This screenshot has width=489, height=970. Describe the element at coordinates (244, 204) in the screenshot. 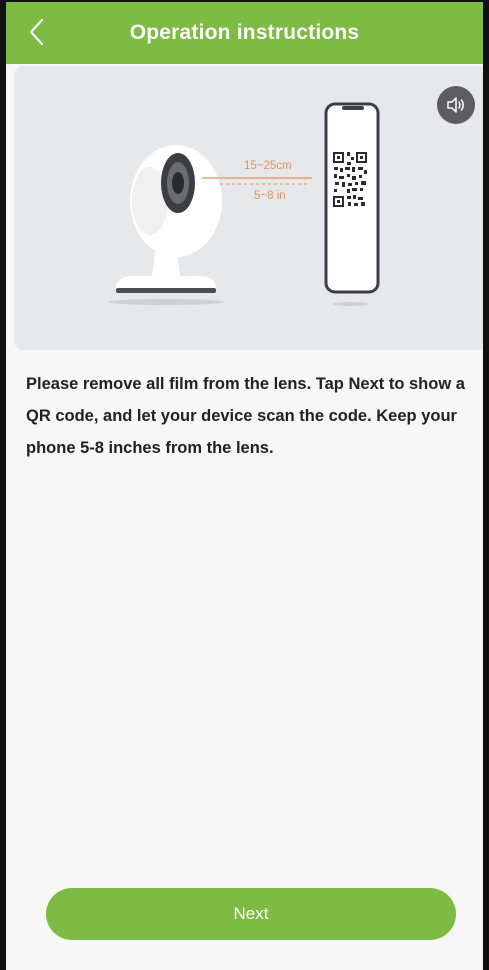

I see `camera-phone-illustration: 15~25cm 5~8 in` at that location.